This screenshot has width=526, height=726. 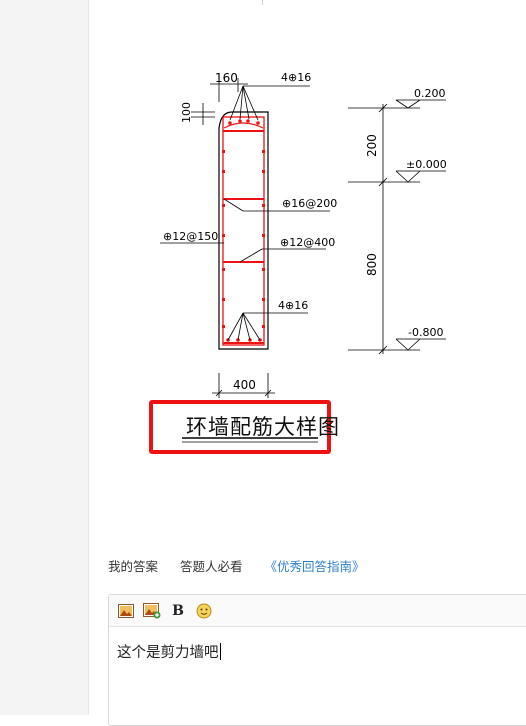 What do you see at coordinates (317, 611) in the screenshot?
I see `editor-toolbar: B` at bounding box center [317, 611].